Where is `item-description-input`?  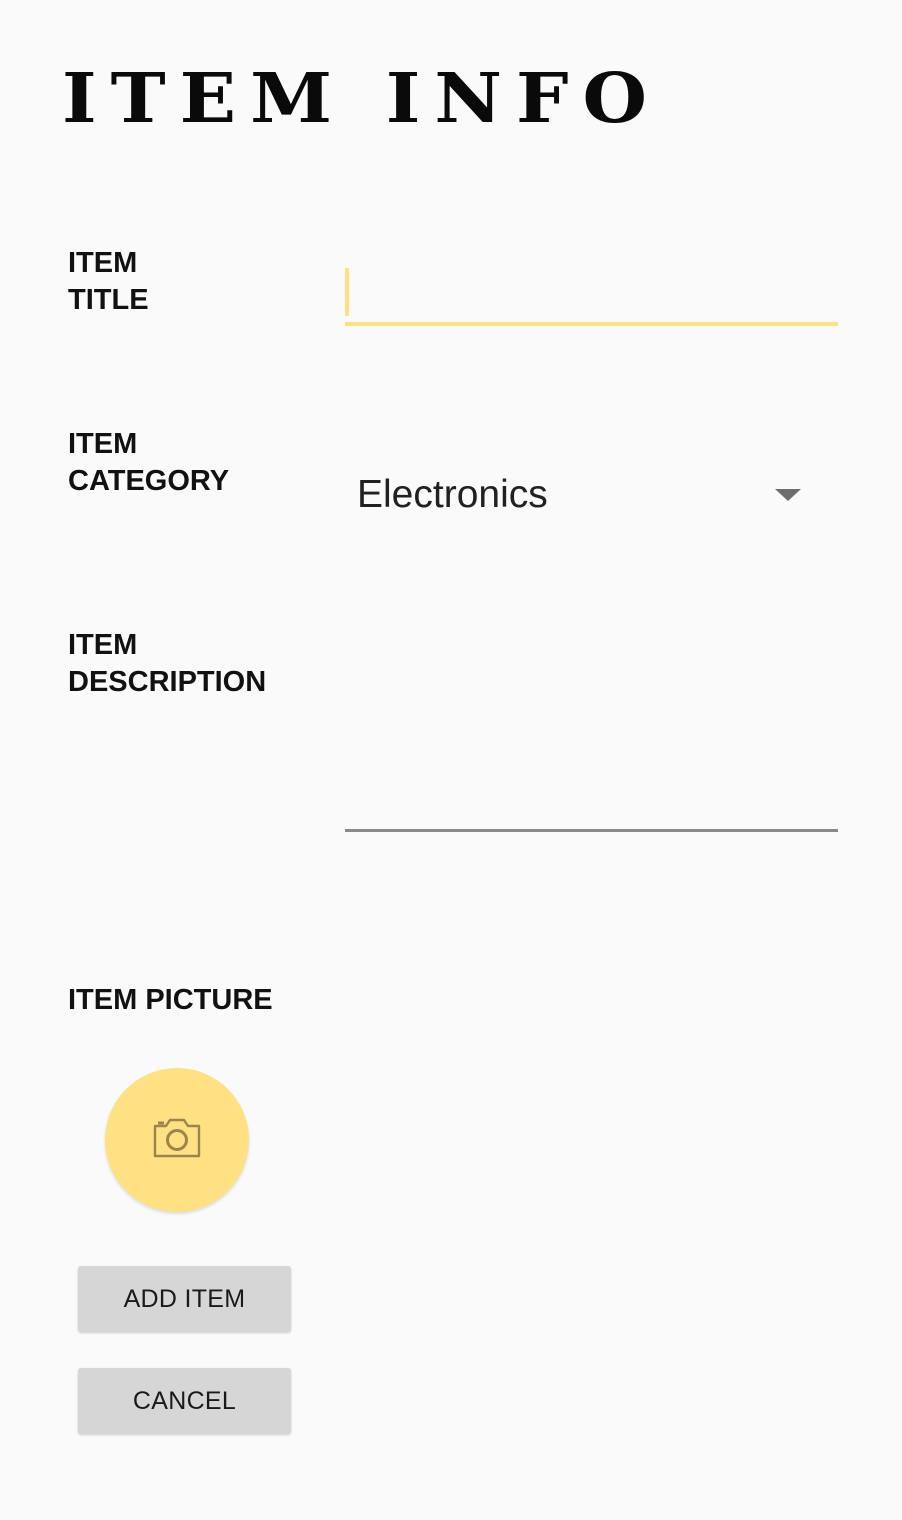
item-description-input is located at coordinates (591, 734).